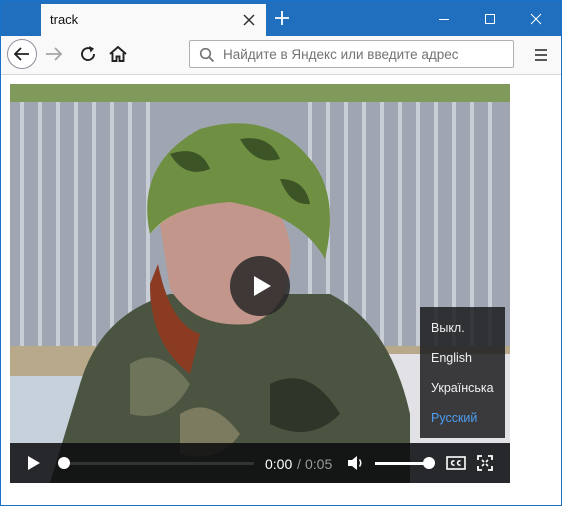  I want to click on captions-menu: Выкл. English Українська Русский, so click(462, 372).